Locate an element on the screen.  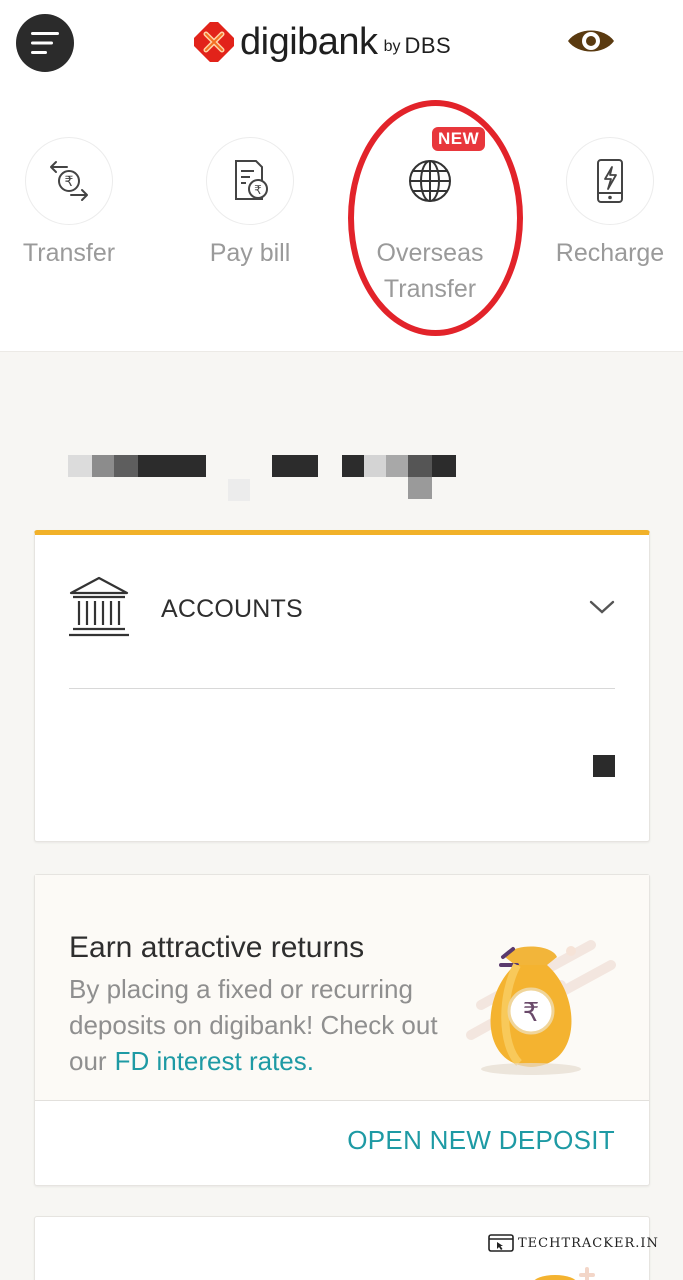
quick-action-transfer: ₹ Transfer is located at coordinates (69, 204).